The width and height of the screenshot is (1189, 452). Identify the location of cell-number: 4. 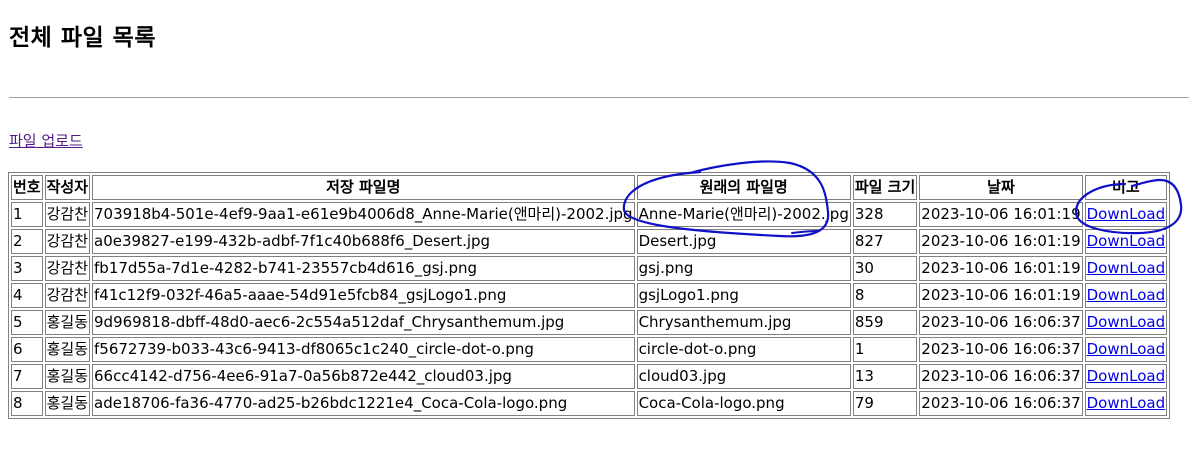
(27, 295).